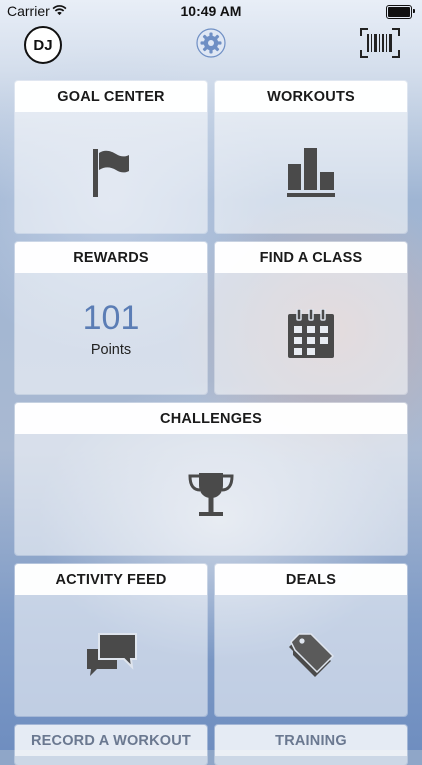 This screenshot has width=422, height=765. Describe the element at coordinates (312, 654) in the screenshot. I see `tags-icon` at that location.